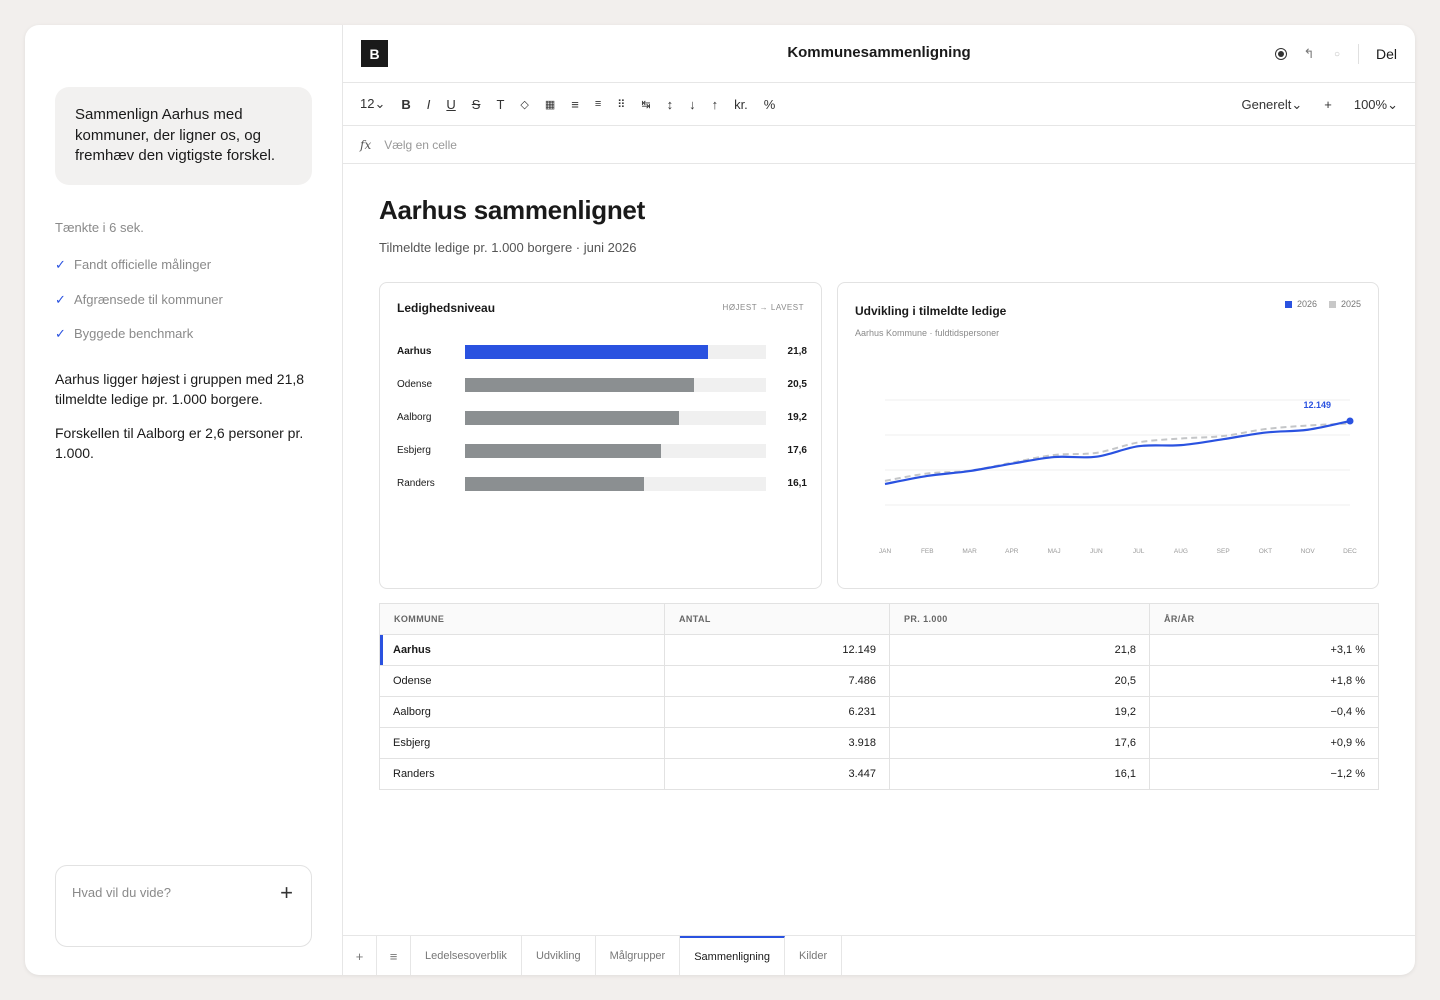  What do you see at coordinates (638, 955) in the screenshot?
I see `tab-malgrupper: Målgrupper` at bounding box center [638, 955].